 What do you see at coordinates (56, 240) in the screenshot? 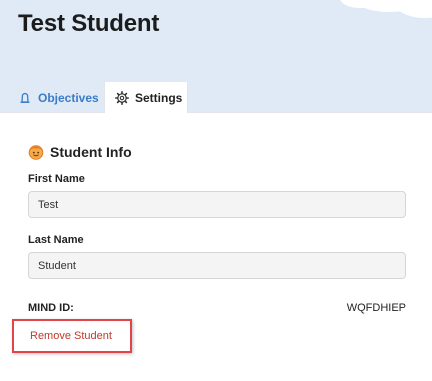
I see `last-name-label: Last Name` at bounding box center [56, 240].